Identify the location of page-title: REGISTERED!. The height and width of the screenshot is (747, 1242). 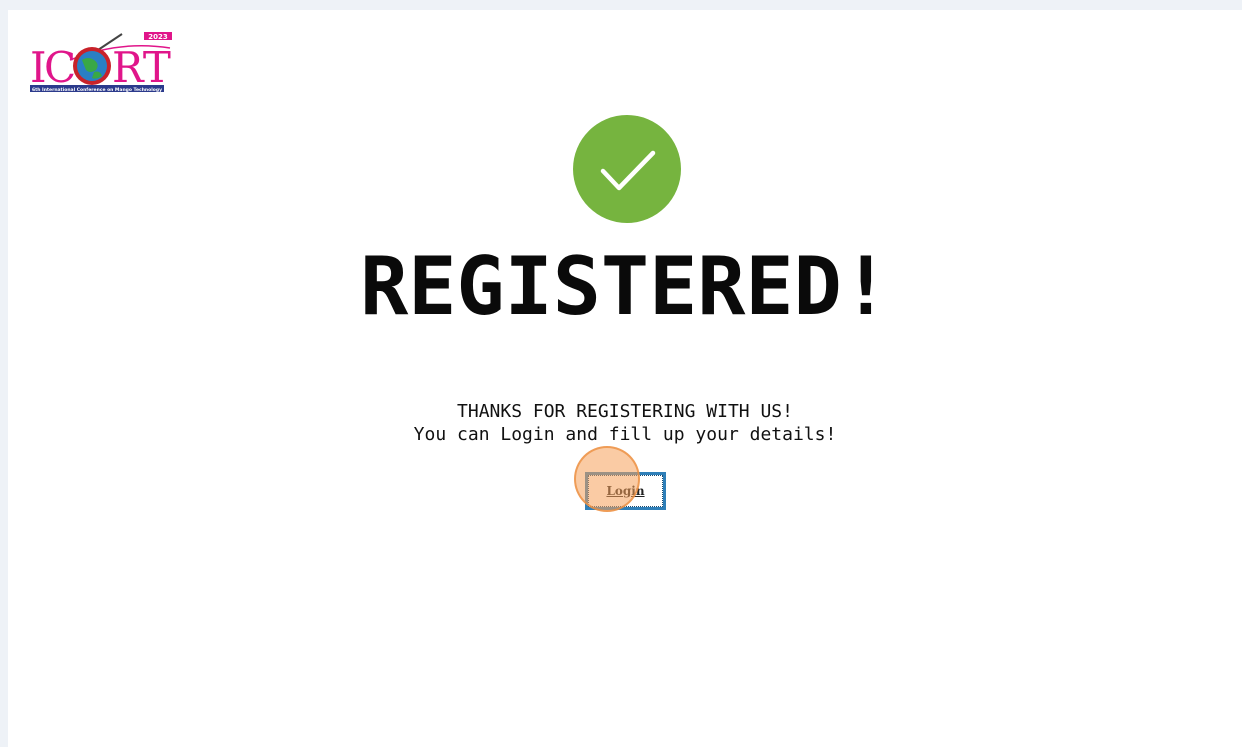
(625, 286).